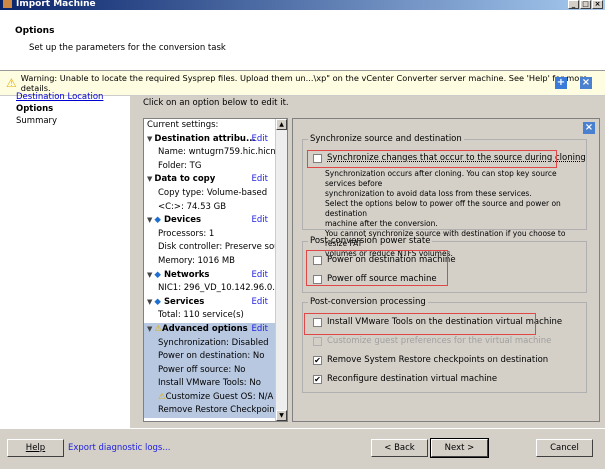 The image size is (605, 469). Describe the element at coordinates (368, 302) in the screenshot. I see `processing-legend: Post-conversion processing` at that location.